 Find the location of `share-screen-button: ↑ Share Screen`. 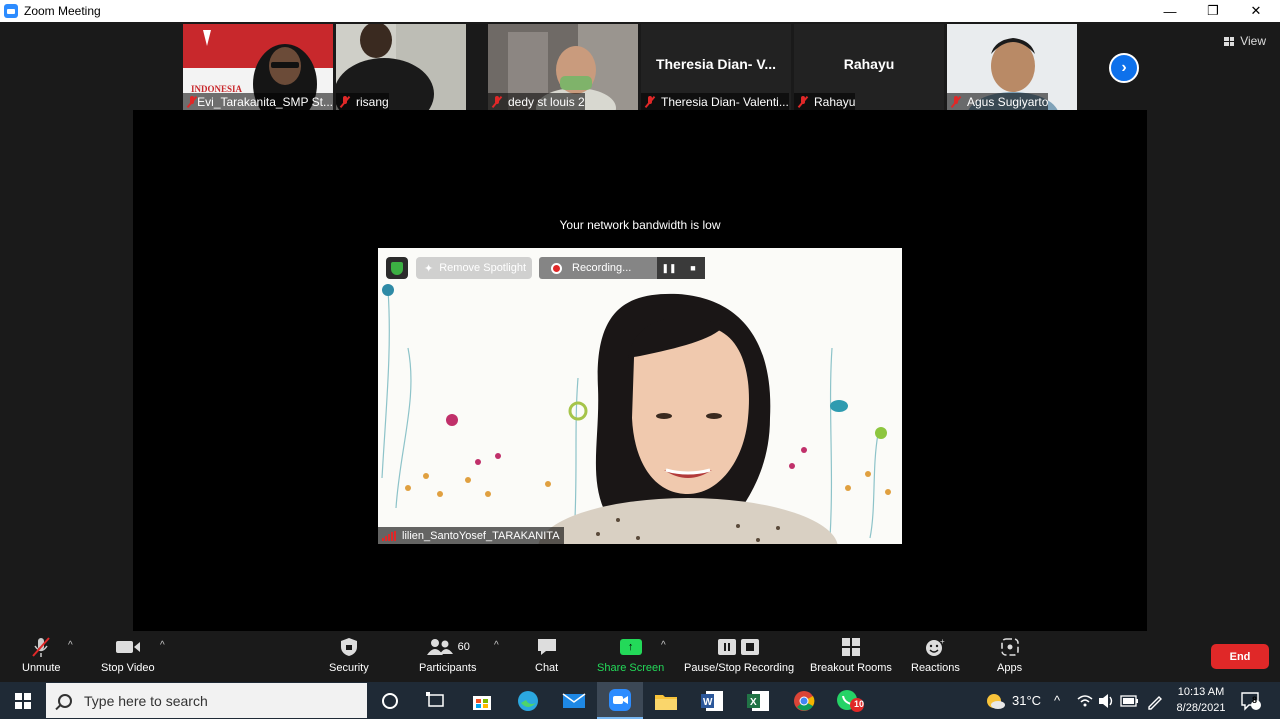

share-screen-button: ↑ Share Screen is located at coordinates (630, 655).